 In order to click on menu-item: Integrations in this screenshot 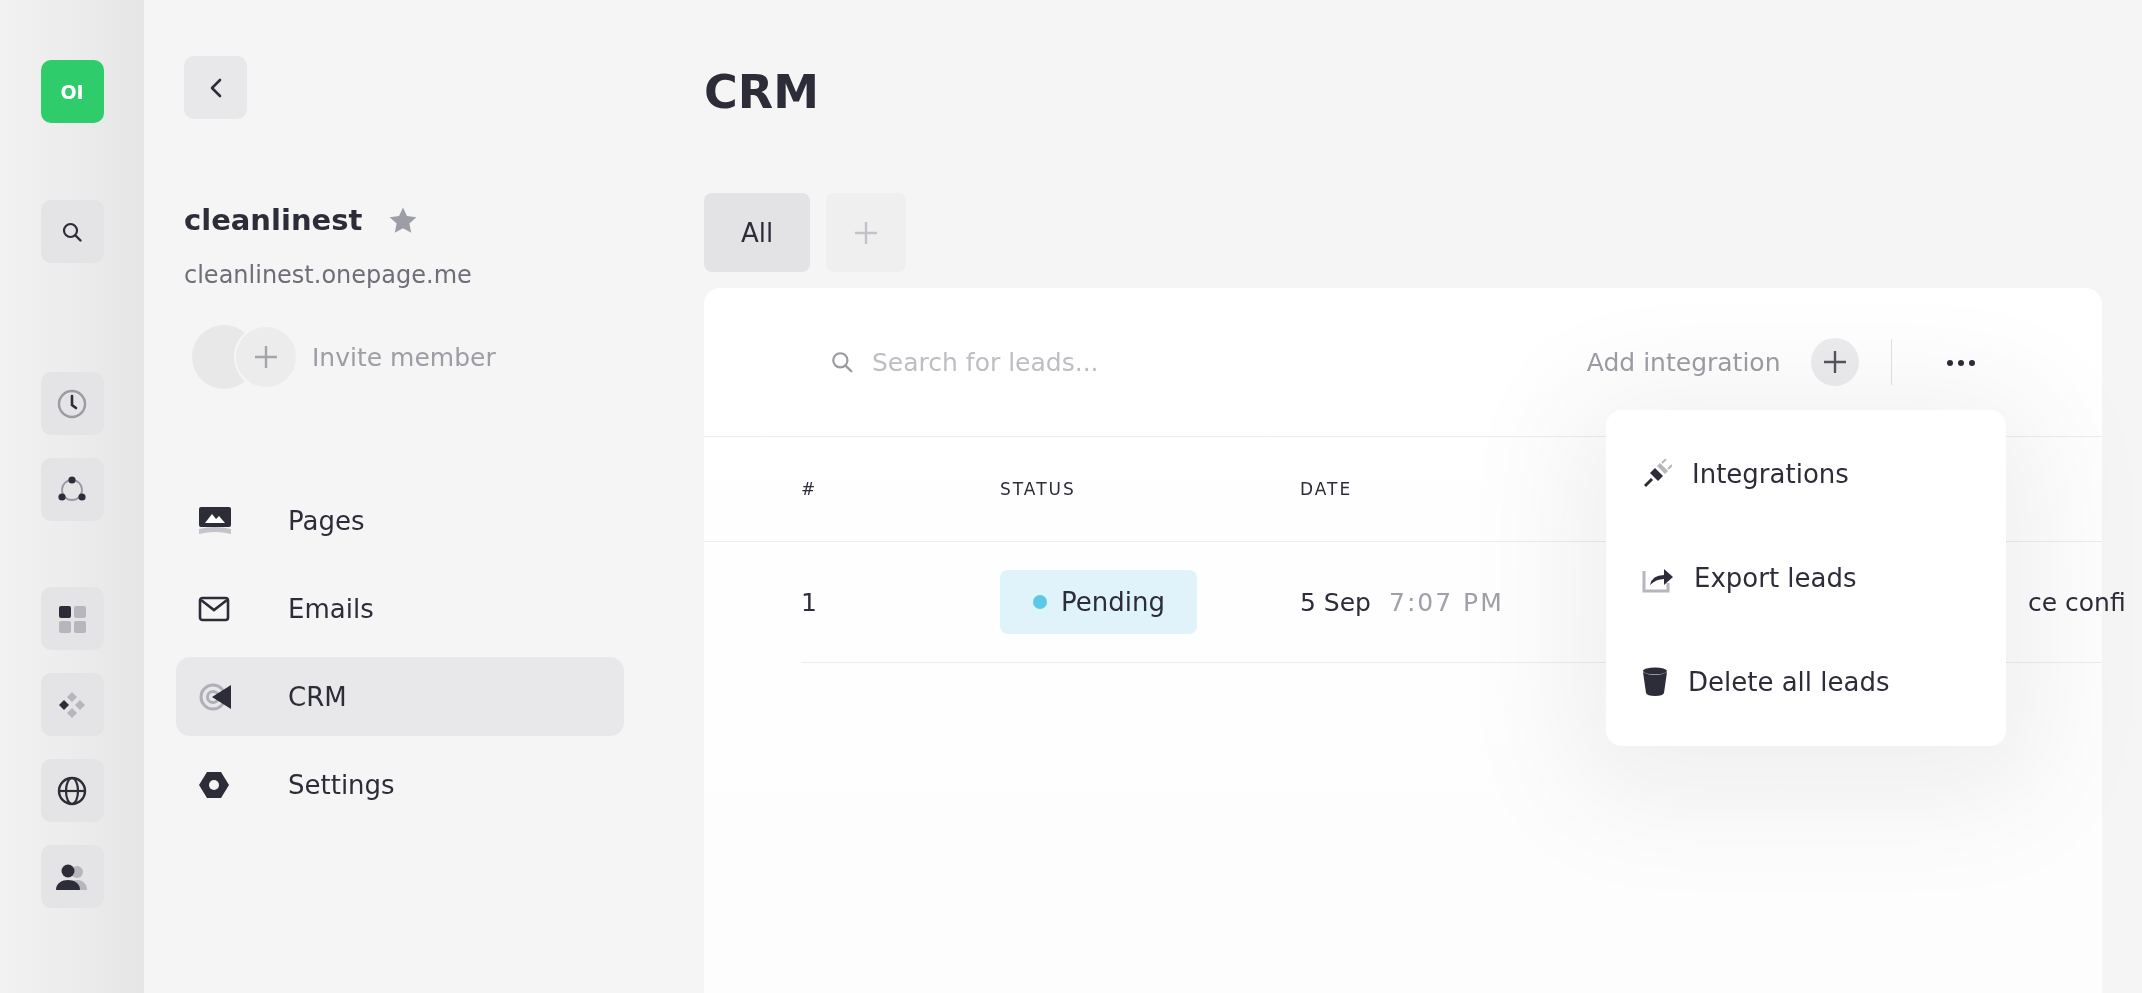, I will do `click(1806, 474)`.